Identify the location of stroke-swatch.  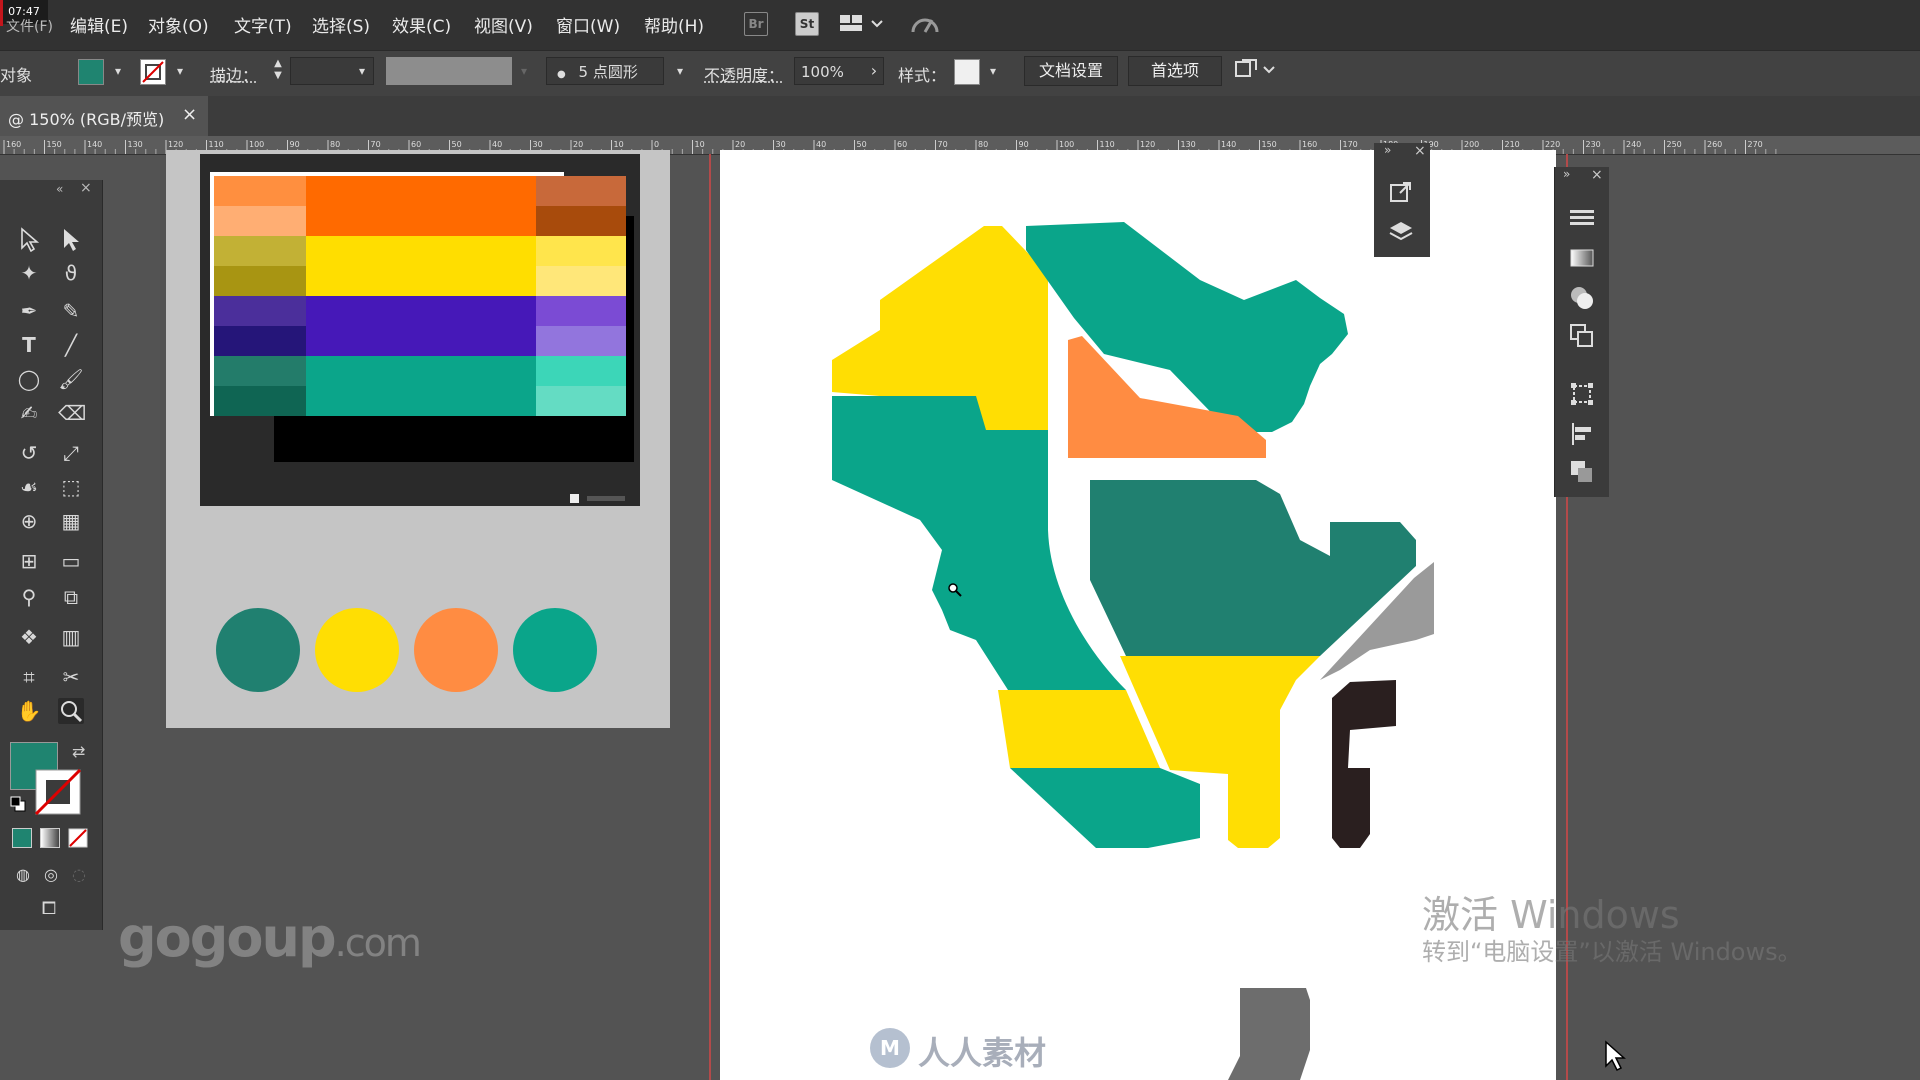
(153, 72).